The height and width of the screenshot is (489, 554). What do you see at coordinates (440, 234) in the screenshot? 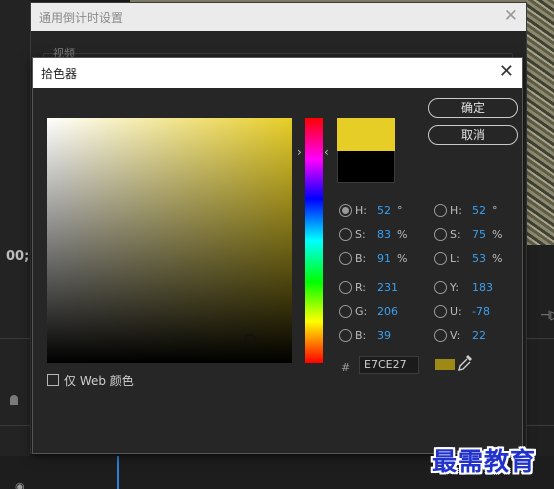
I see `hsl-saturation-radio` at bounding box center [440, 234].